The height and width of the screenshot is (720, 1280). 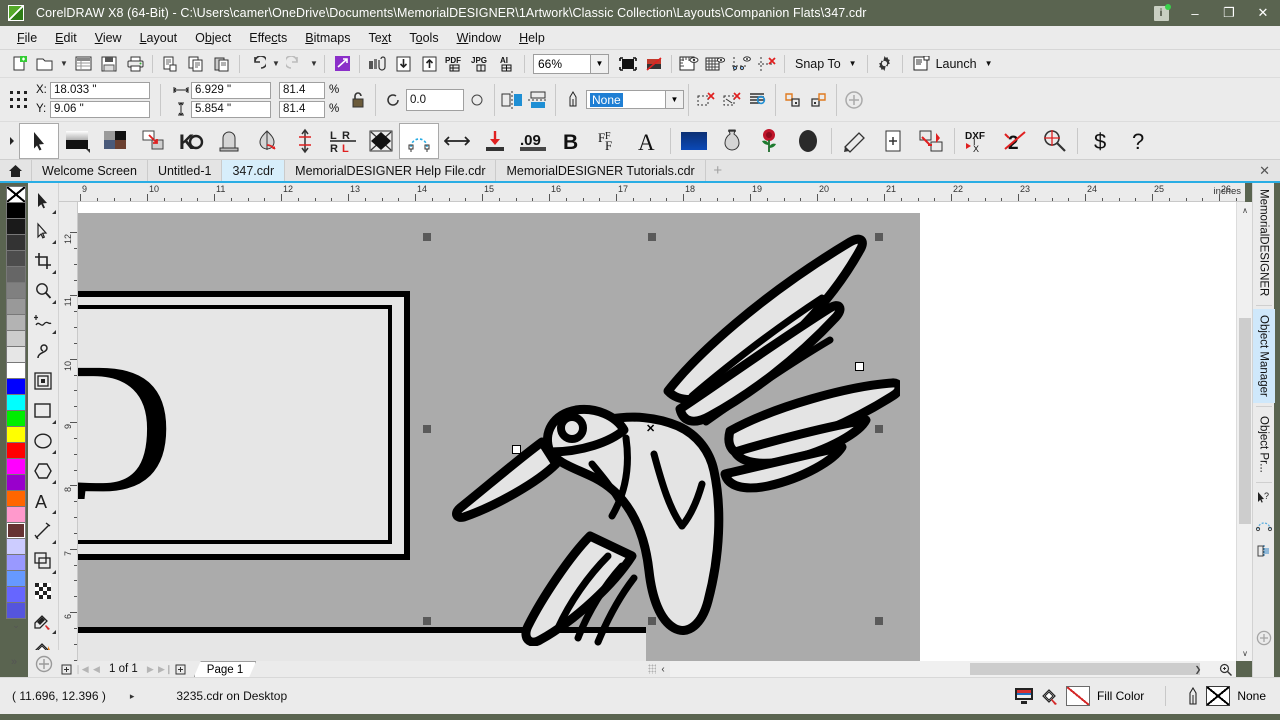 I want to click on export-pdf-icon: PDF, so click(x=455, y=64).